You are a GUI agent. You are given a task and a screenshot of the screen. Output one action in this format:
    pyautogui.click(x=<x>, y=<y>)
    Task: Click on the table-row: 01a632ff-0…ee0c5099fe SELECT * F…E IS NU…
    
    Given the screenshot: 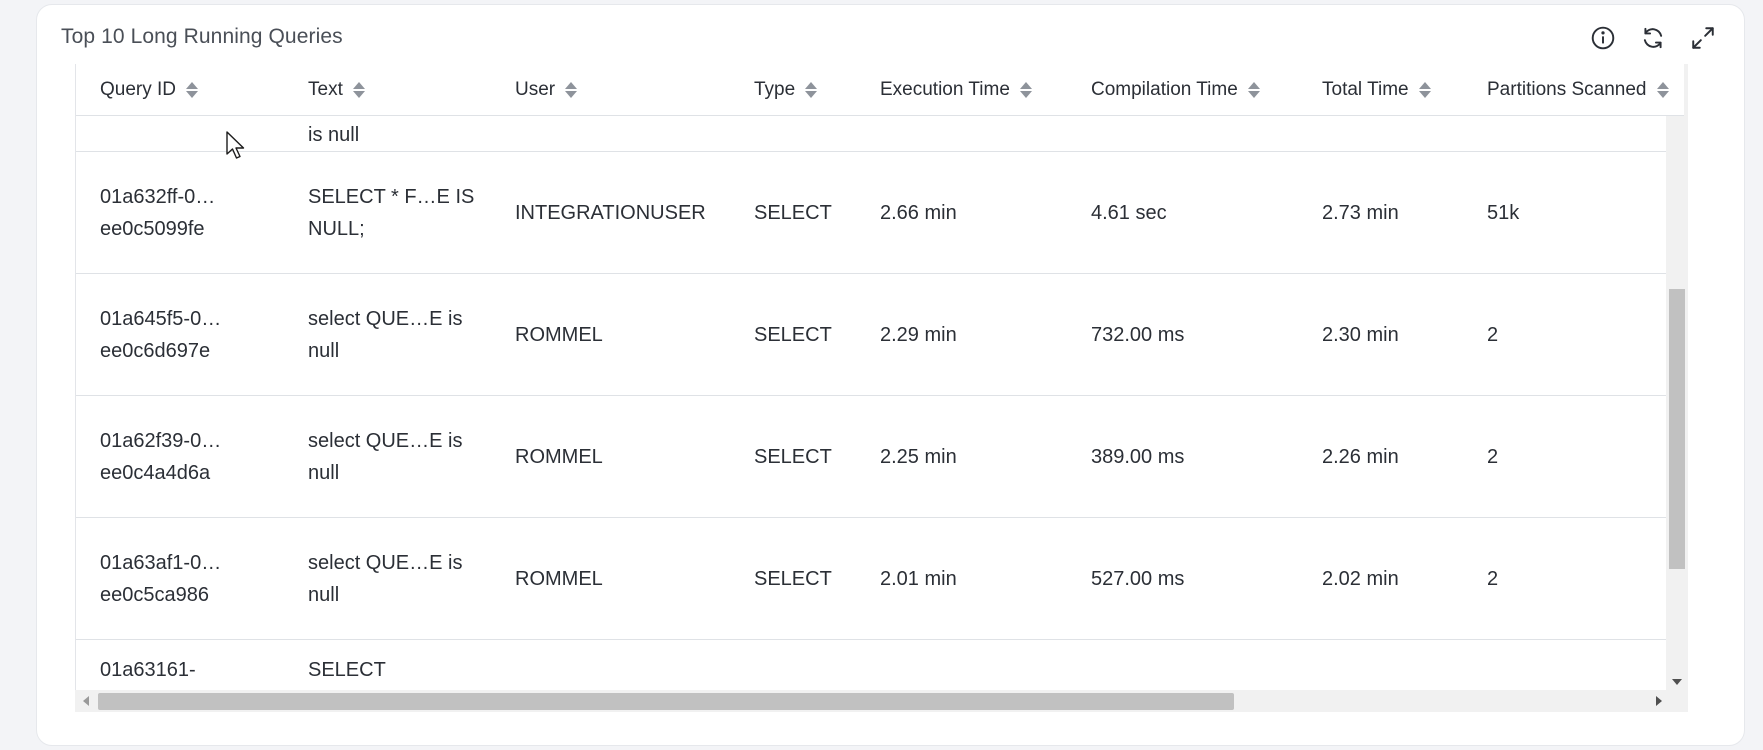 What is the action you would take?
    pyautogui.click(x=880, y=213)
    